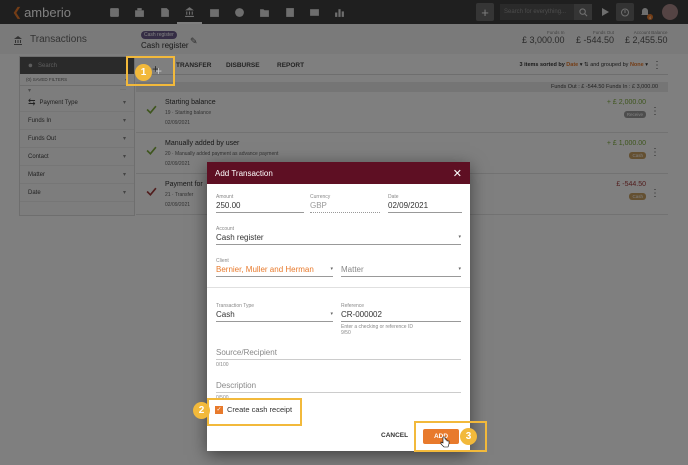 The image size is (688, 465). Describe the element at coordinates (274, 271) in the screenshot. I see `client-value: Bernier, Muller and Herman` at that location.